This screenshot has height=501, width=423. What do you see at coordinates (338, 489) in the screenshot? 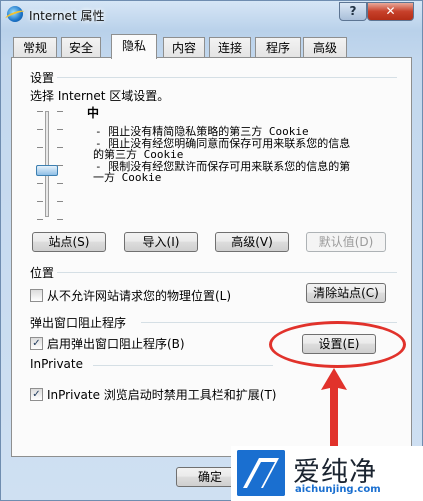
I see `watermark-url: aichunjing.com` at bounding box center [338, 489].